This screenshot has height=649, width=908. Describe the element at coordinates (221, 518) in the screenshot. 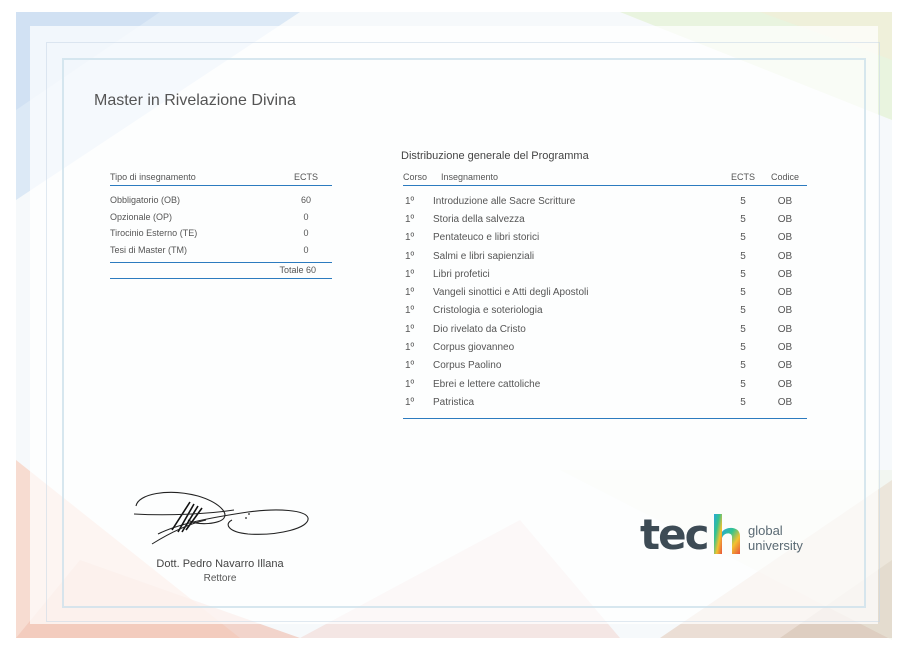

I see `signature-icon` at that location.